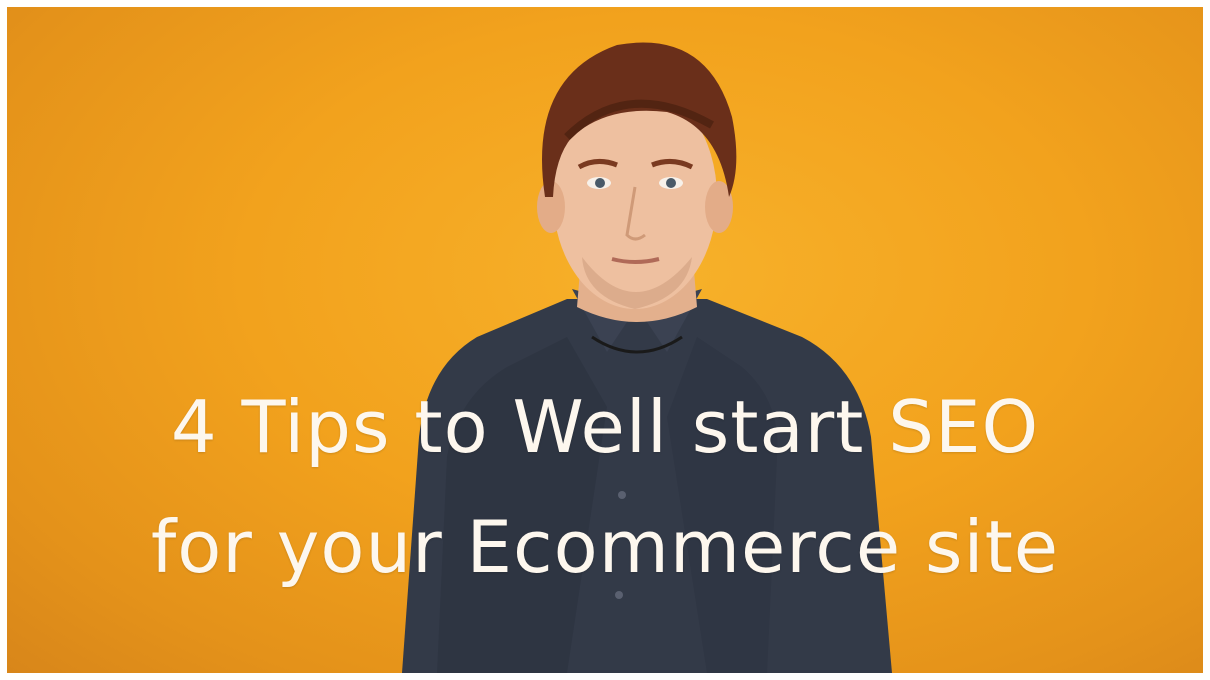  What do you see at coordinates (605, 547) in the screenshot?
I see `video-title-line-2: for your Ecommerce site` at bounding box center [605, 547].